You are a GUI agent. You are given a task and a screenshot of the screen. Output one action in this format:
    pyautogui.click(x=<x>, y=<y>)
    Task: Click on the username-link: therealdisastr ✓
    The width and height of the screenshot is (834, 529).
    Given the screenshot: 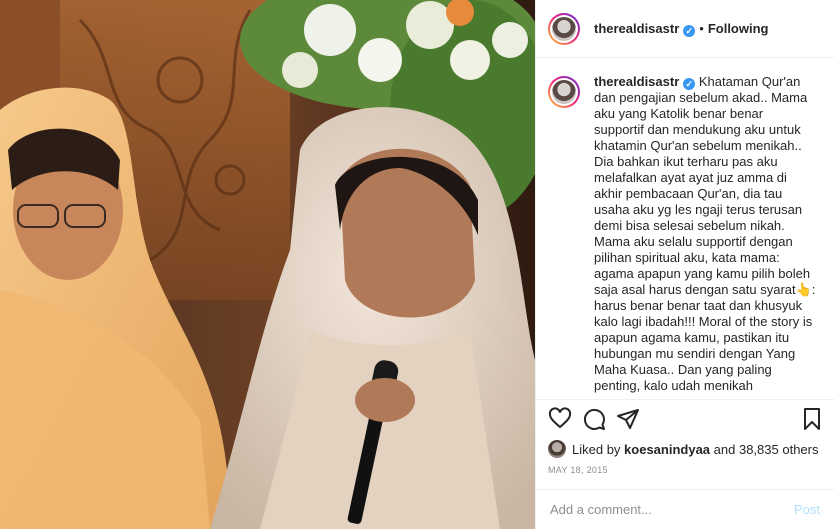 What is the action you would take?
    pyautogui.click(x=645, y=28)
    